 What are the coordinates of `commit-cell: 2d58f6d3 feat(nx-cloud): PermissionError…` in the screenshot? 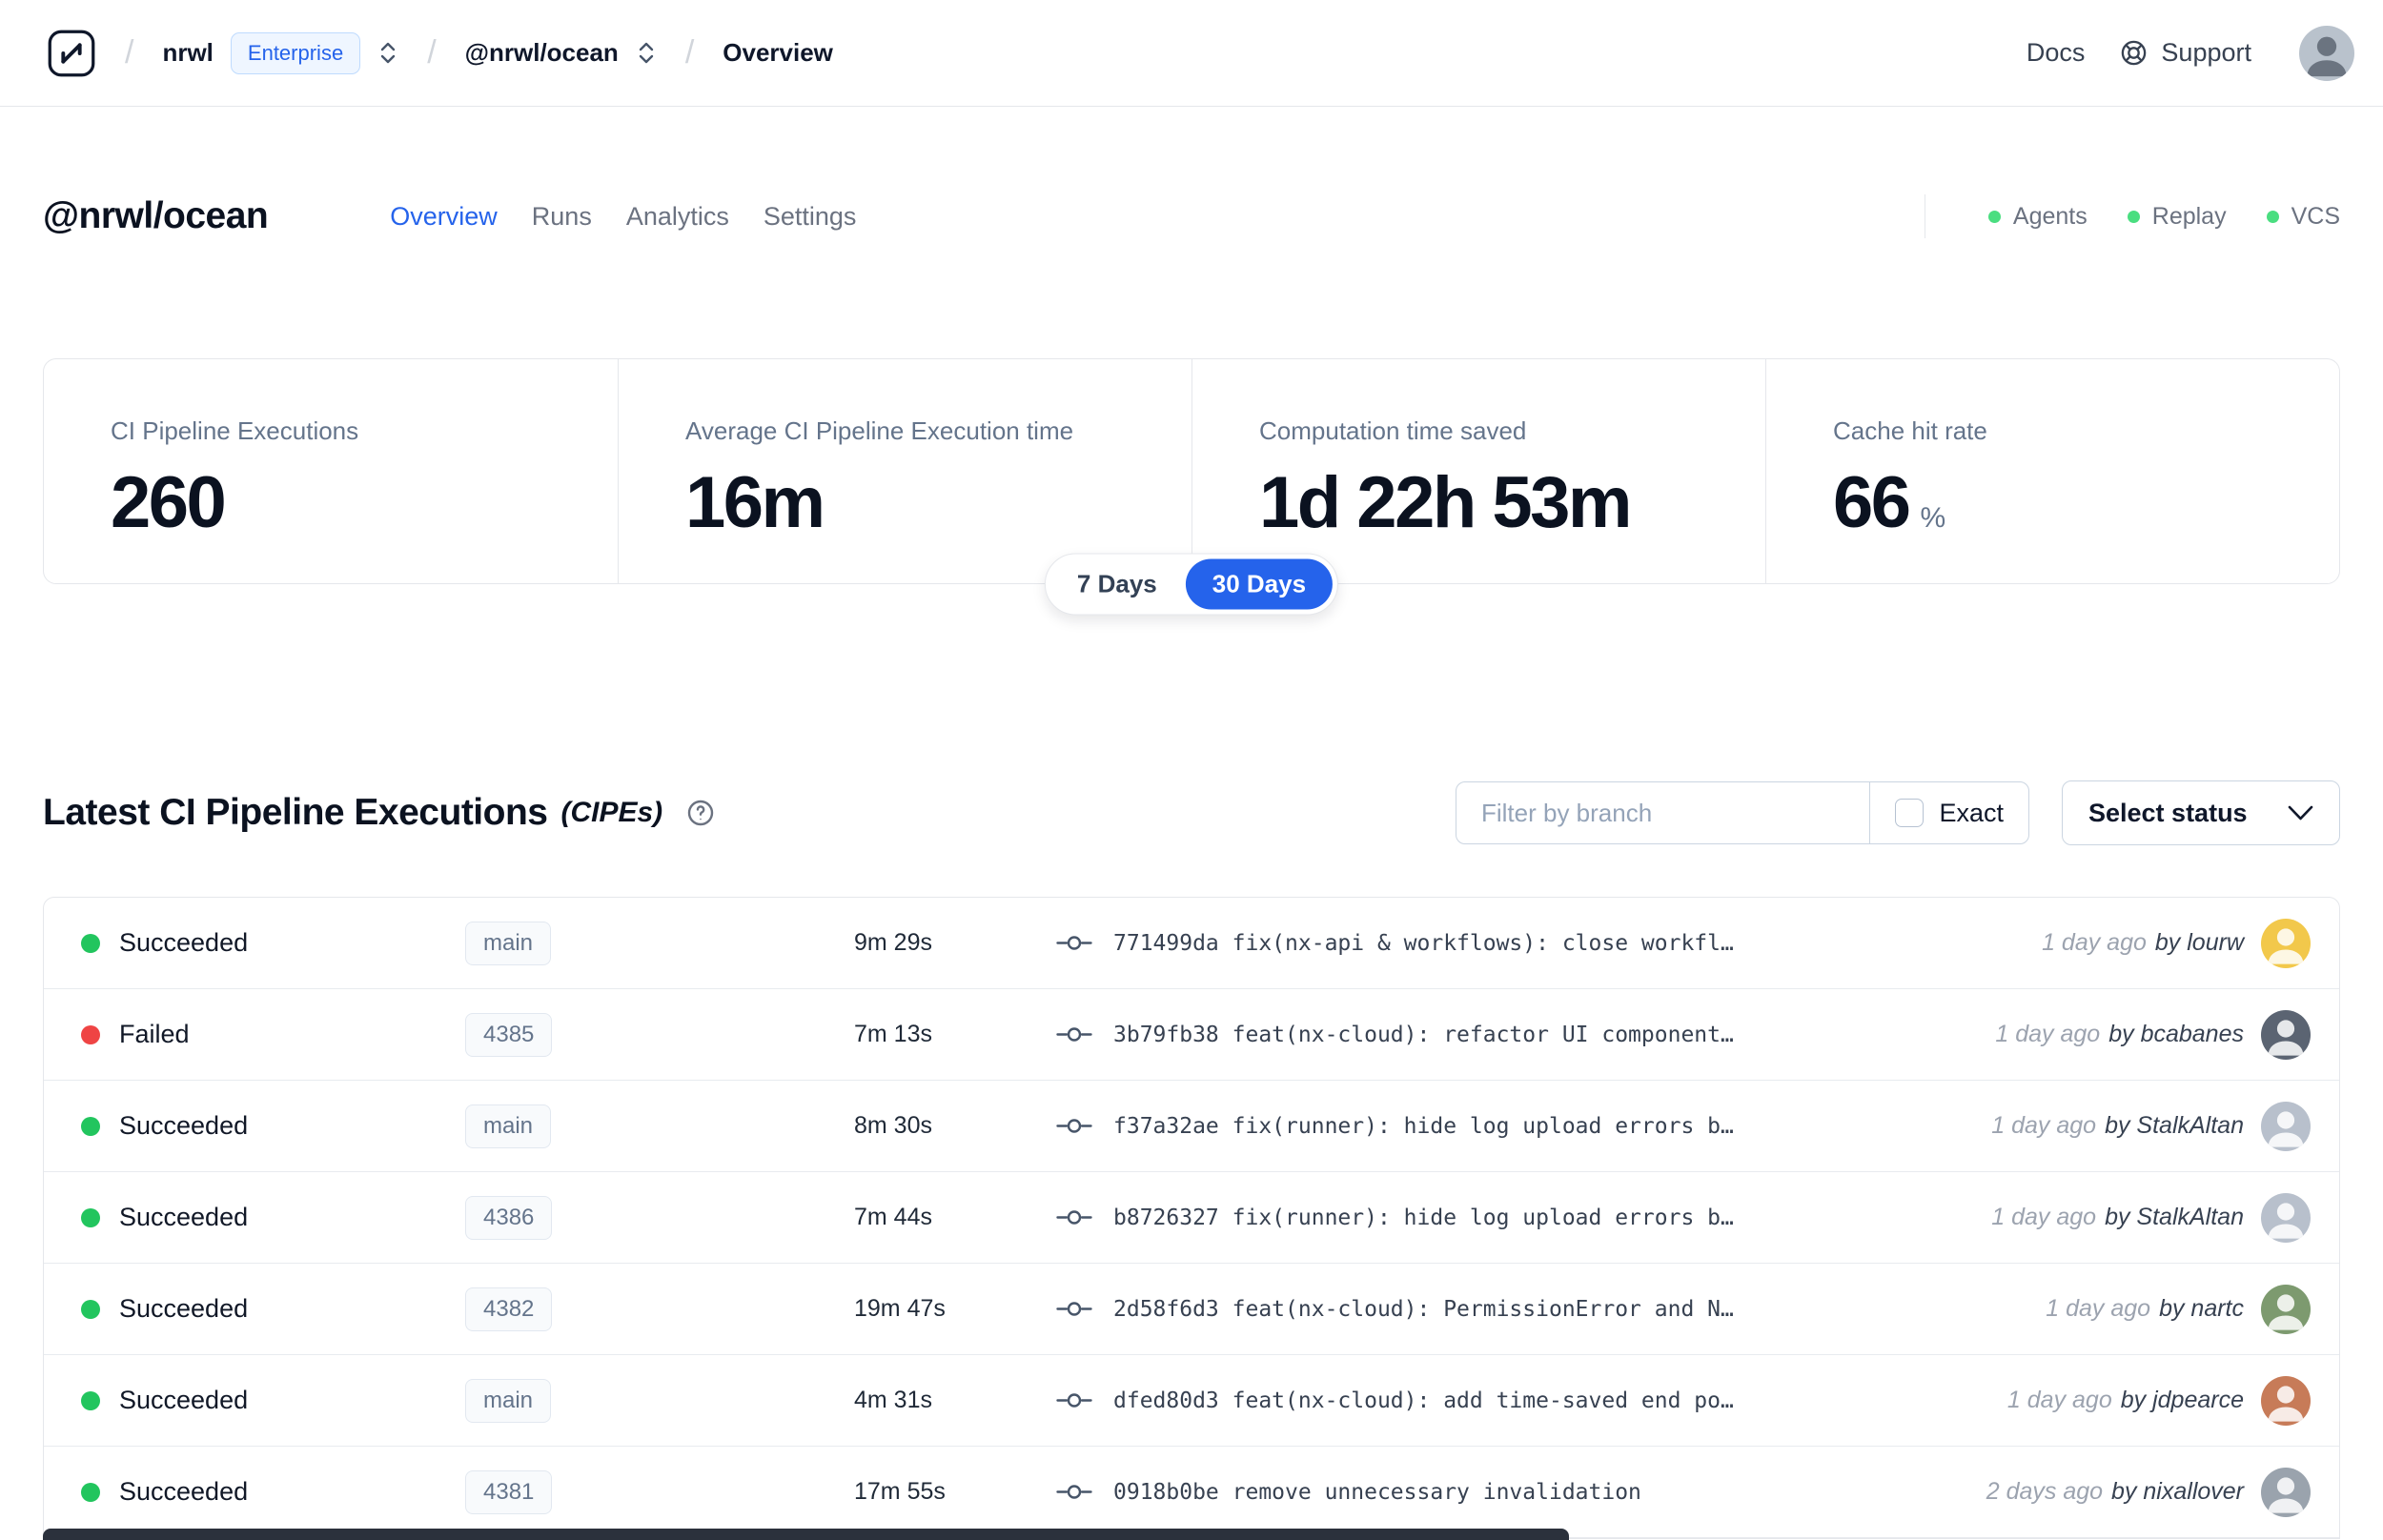 It's located at (1541, 1309).